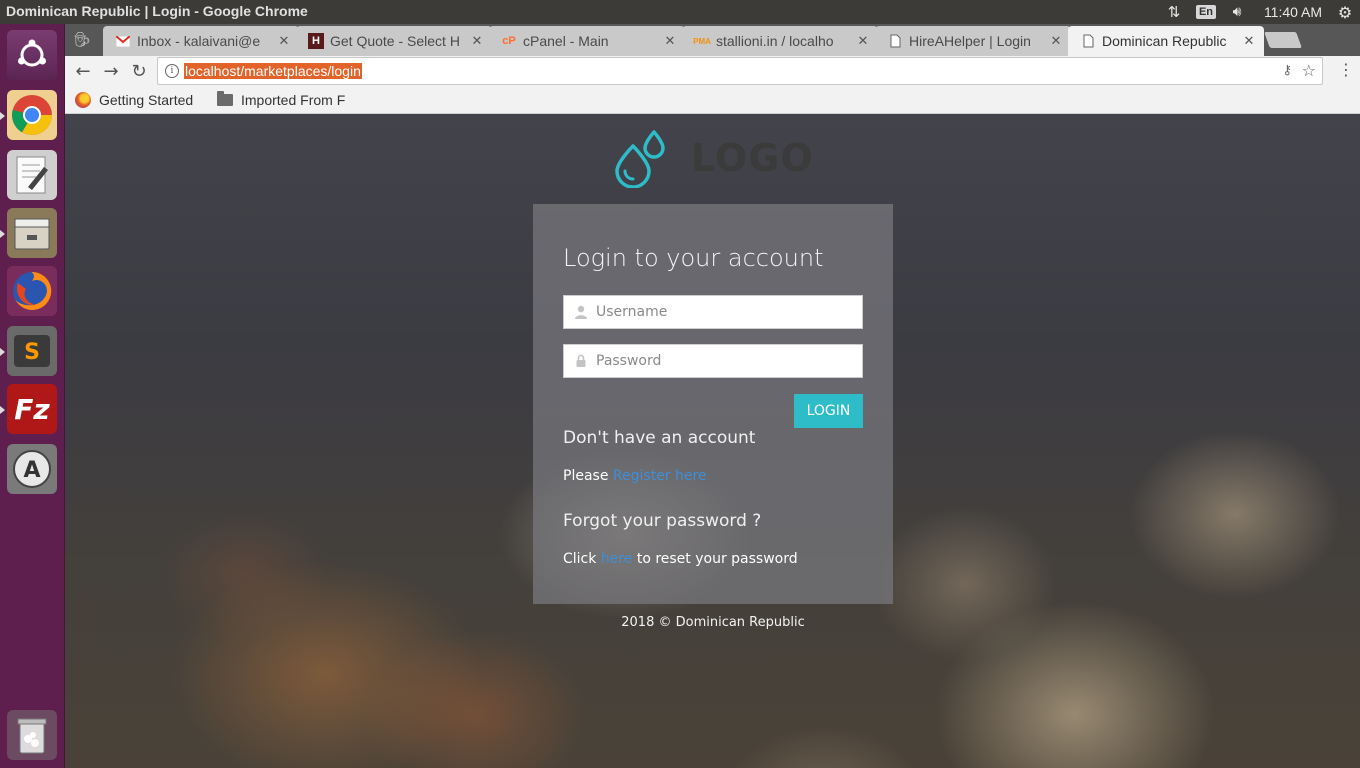 This screenshot has width=1360, height=768. What do you see at coordinates (146, 100) in the screenshot?
I see `bookmark-label: Getting Started` at bounding box center [146, 100].